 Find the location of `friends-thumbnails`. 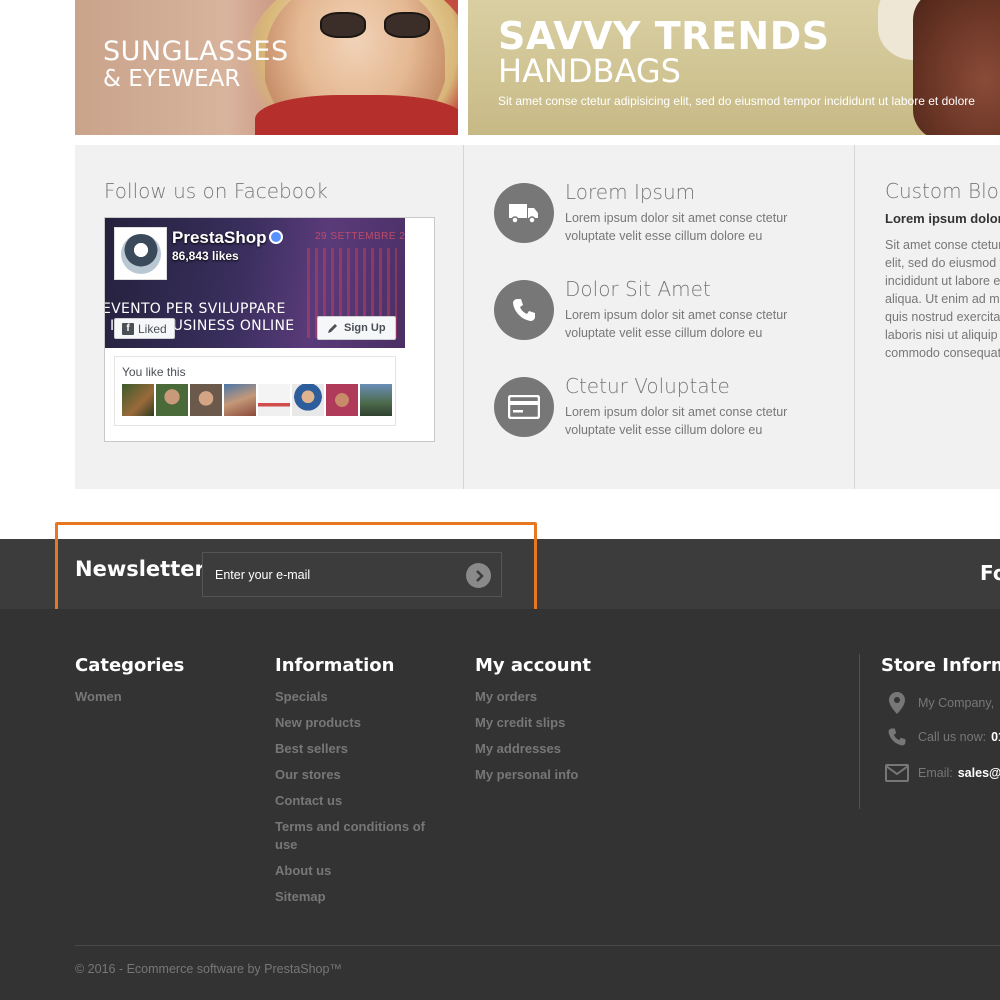

friends-thumbnails is located at coordinates (257, 400).